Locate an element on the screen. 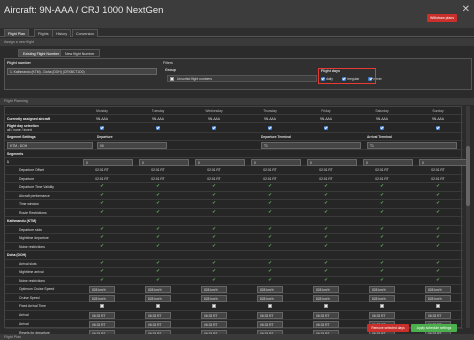 Image resolution: width=474 pixels, height=340 pixels. segment-values-row: KTM - DOH 00 T1 T1 is located at coordinates (234, 145).